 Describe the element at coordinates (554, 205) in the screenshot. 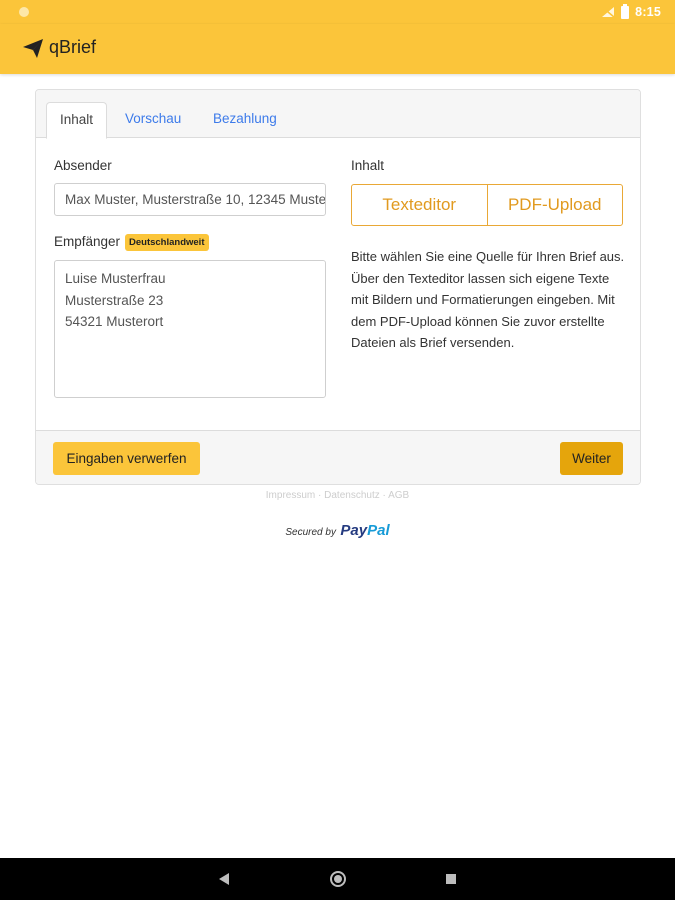

I see `pdf-upload-button: PDF-Upload` at that location.